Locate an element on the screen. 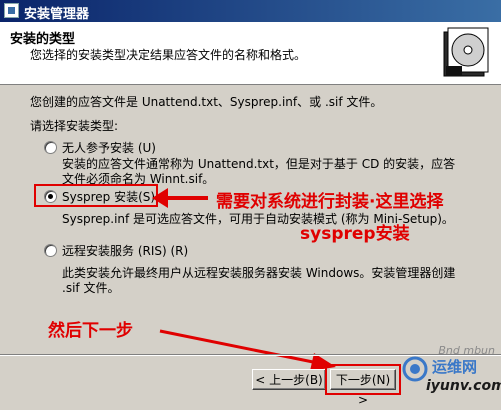  cd-box-icon is located at coordinates (466, 52).